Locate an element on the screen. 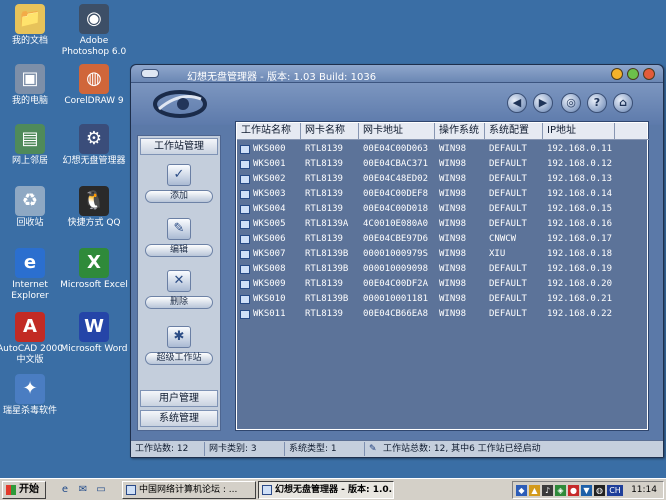  desktop-icon-network: ▤ 网上邻居 is located at coordinates (33, 145).